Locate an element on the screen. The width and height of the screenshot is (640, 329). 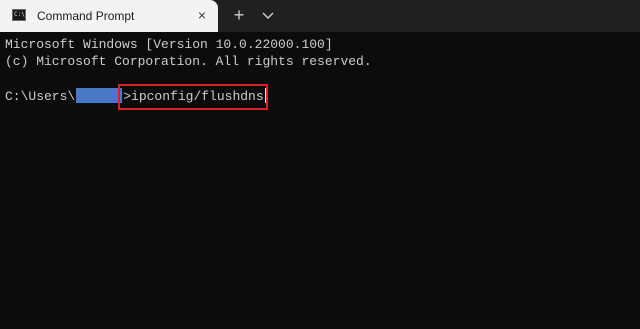
command-highlight-box is located at coordinates (193, 97).